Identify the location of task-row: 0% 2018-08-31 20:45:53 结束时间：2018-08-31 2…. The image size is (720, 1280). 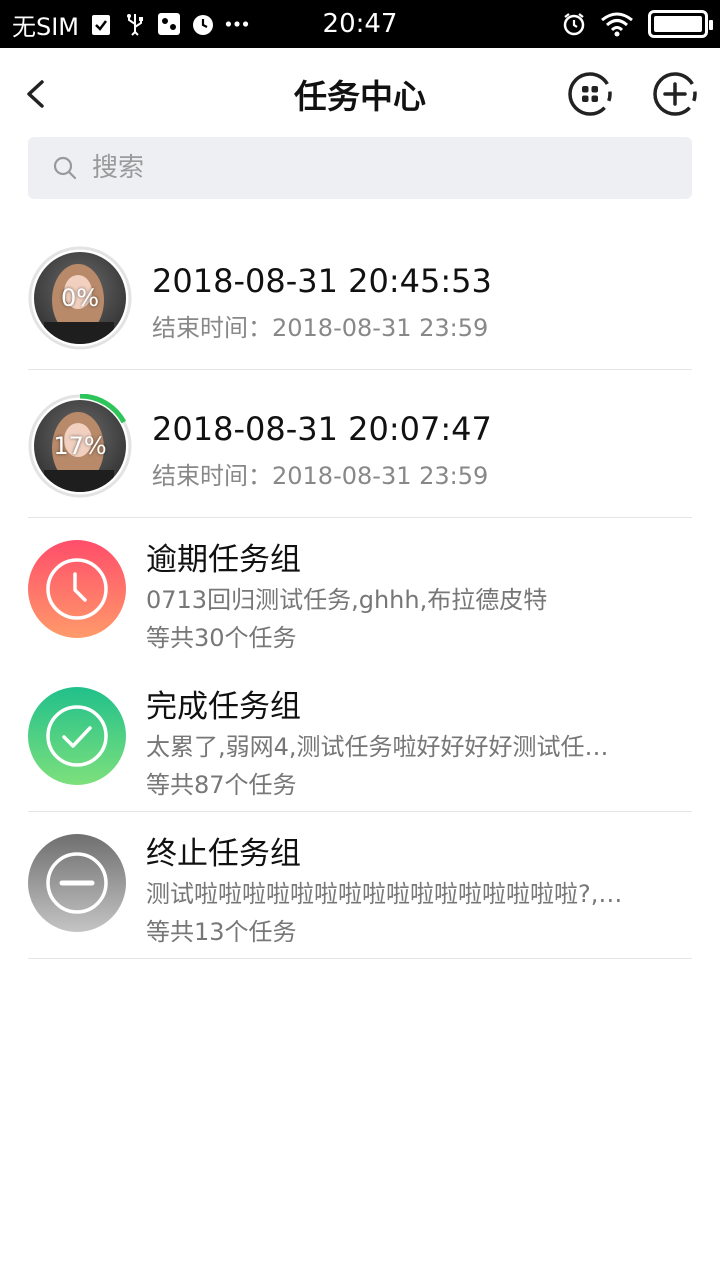
(360, 296).